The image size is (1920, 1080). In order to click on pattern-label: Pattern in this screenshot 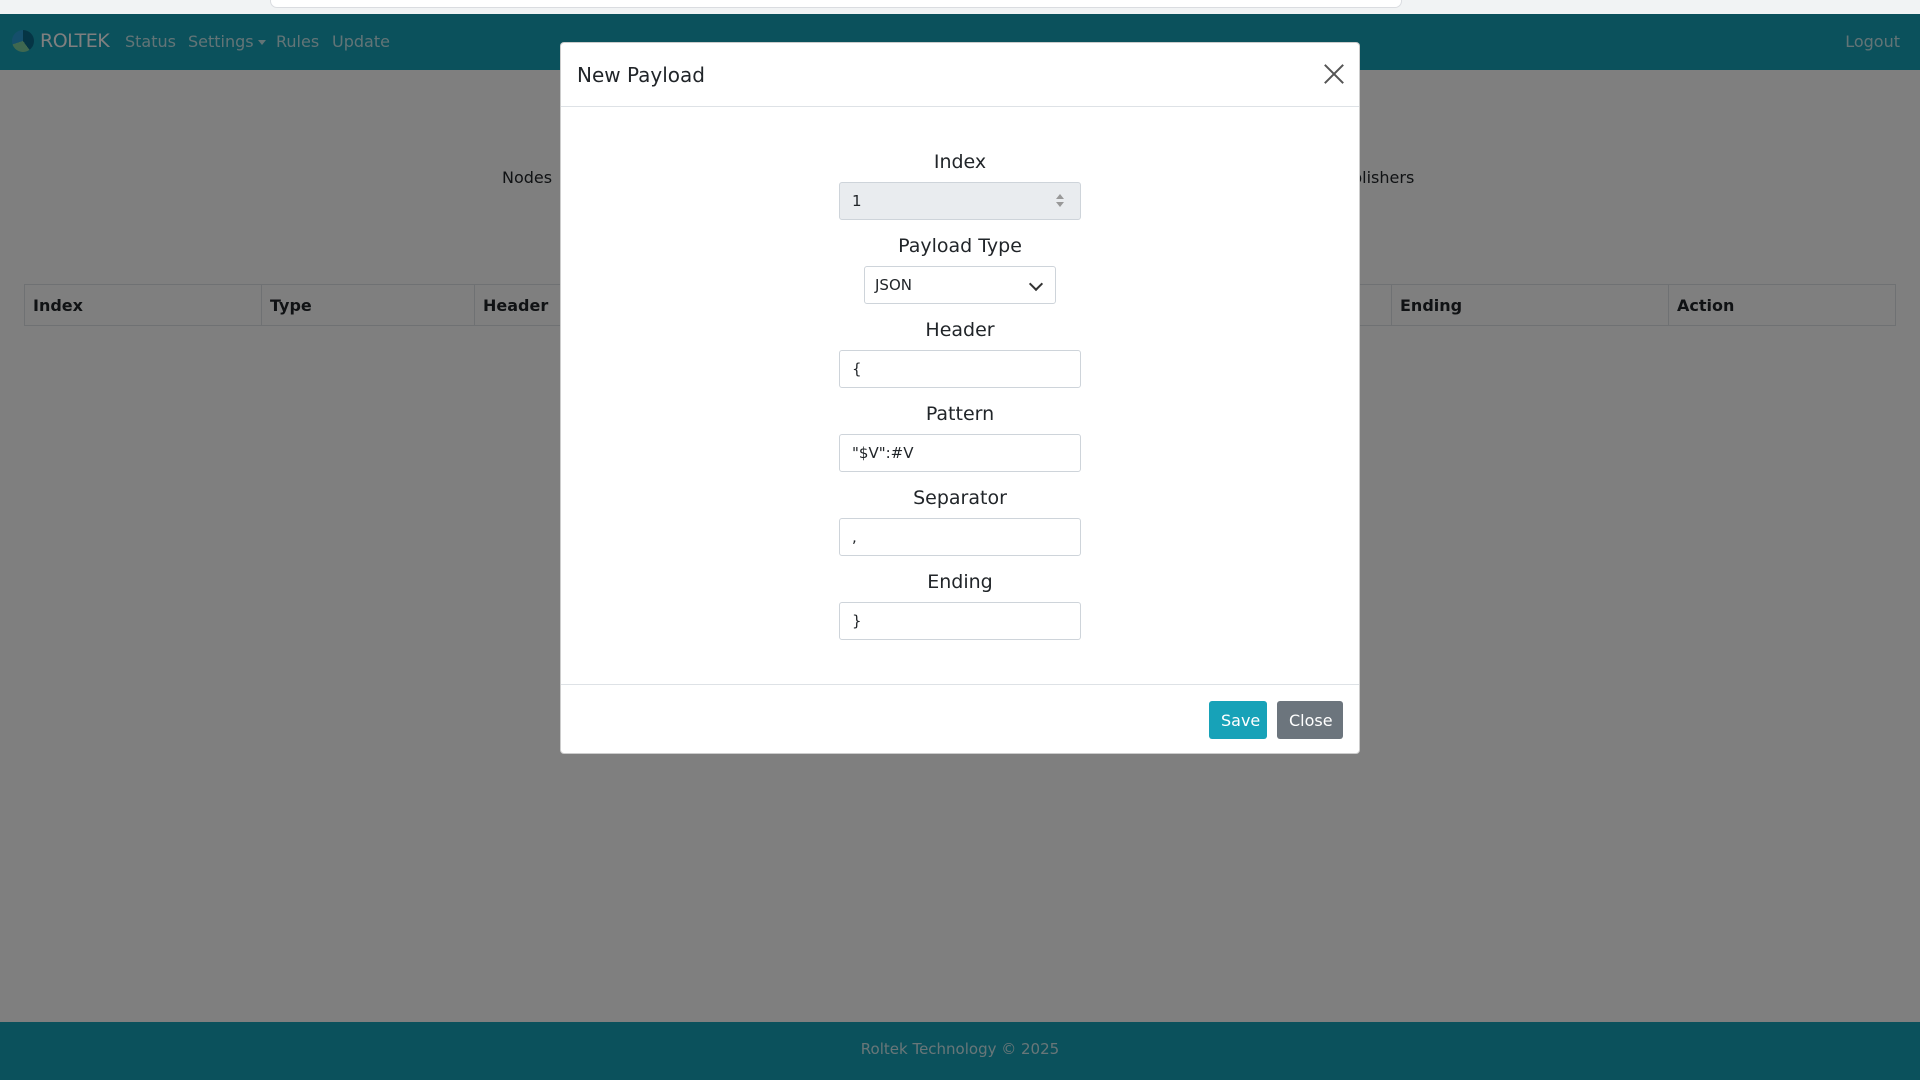, I will do `click(960, 414)`.